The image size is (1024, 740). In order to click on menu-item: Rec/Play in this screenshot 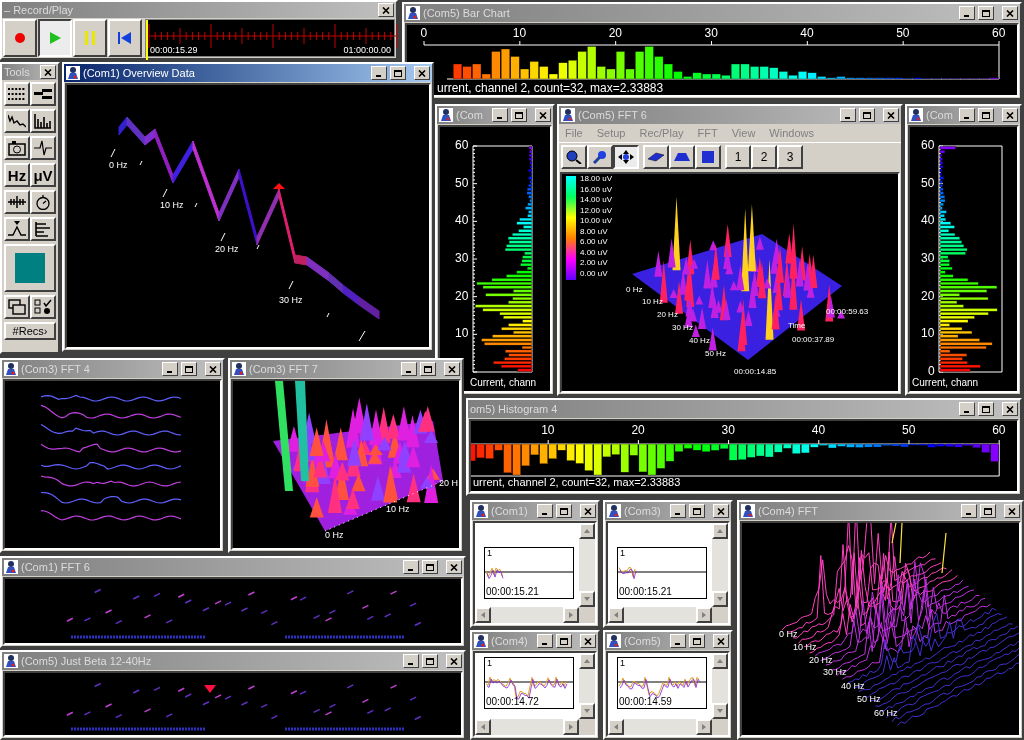, I will do `click(661, 133)`.